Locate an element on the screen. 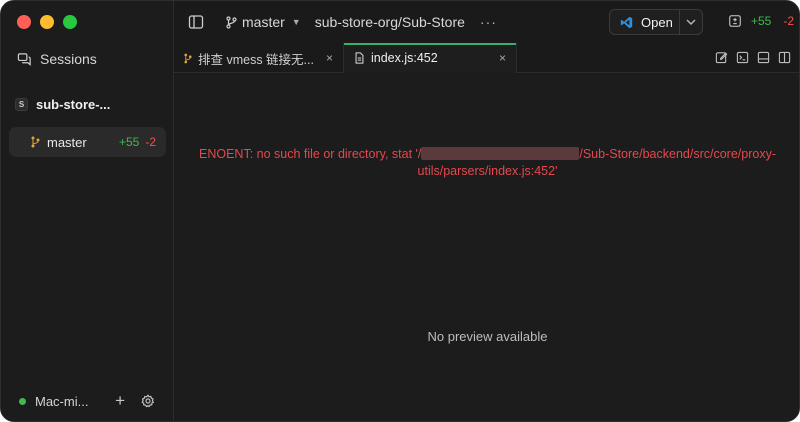  split-horizontal-icon is located at coordinates (763, 57).